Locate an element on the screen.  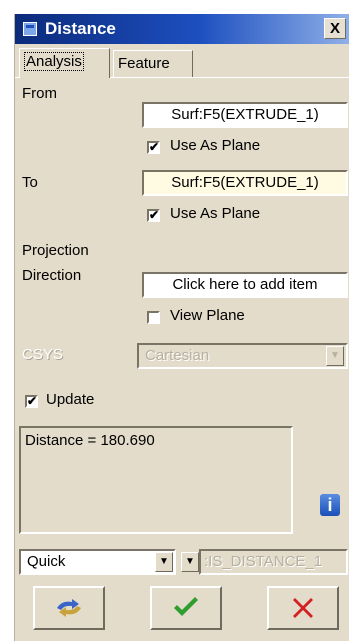
cross-icon is located at coordinates (303, 608).